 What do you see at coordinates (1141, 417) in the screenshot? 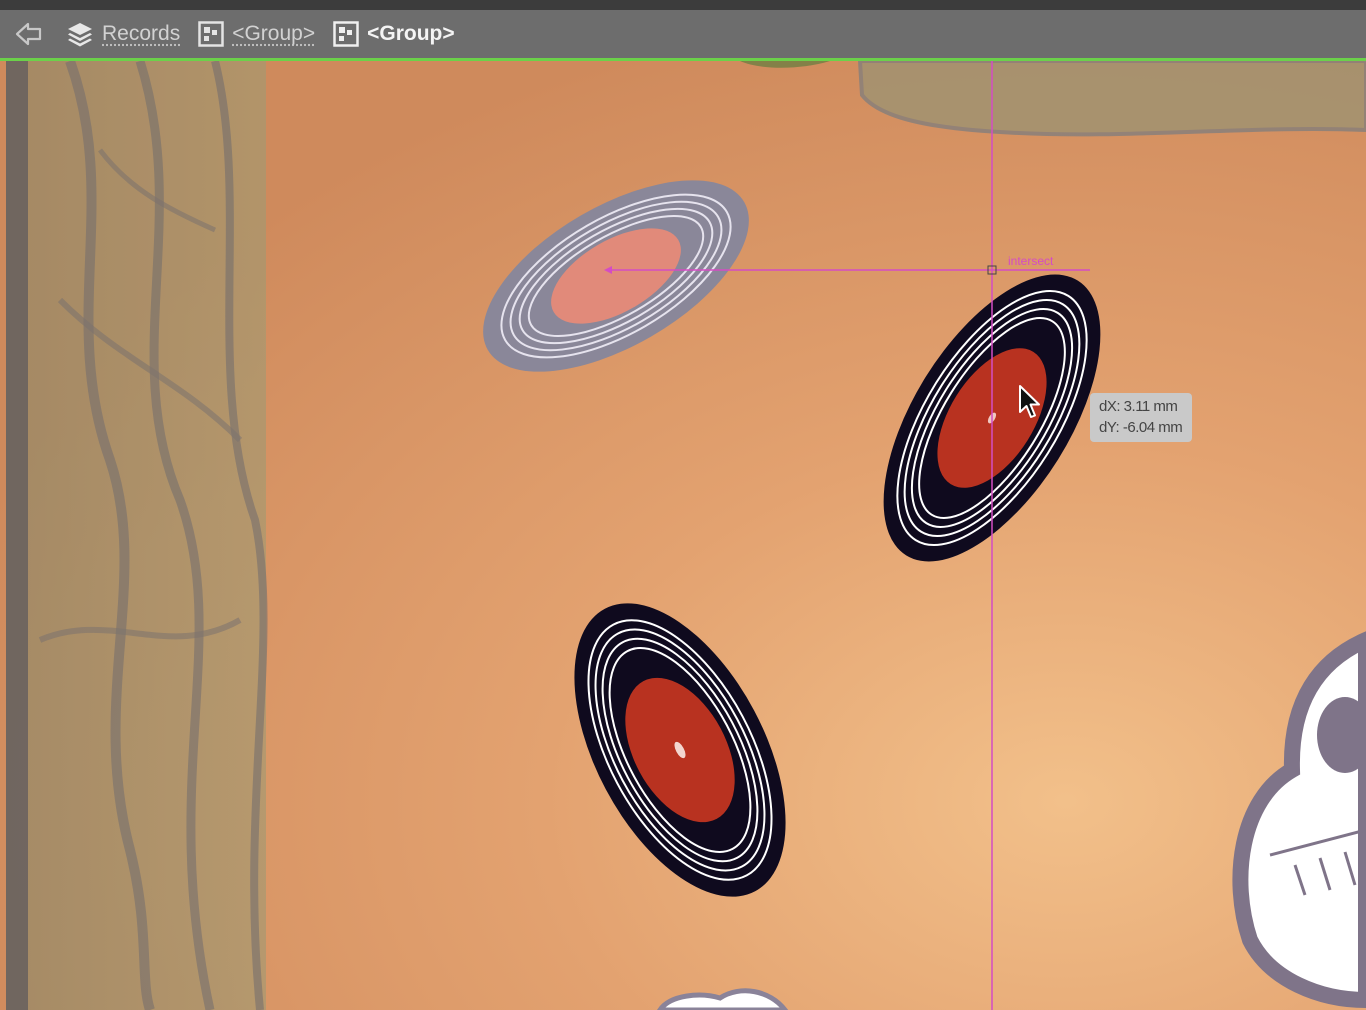
I see `move-distance-tooltip: dX: 3.11 mm dY: -6.04 mm` at bounding box center [1141, 417].